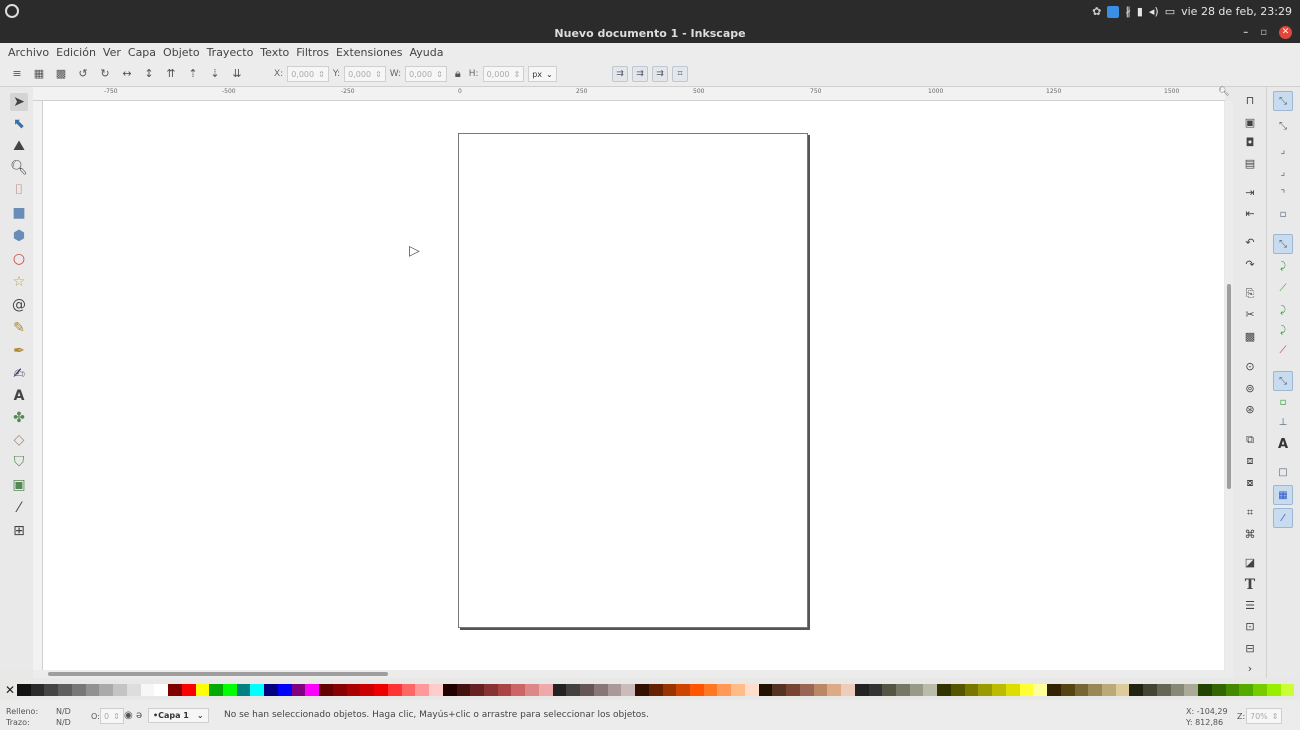 The width and height of the screenshot is (1300, 730). Describe the element at coordinates (365, 74) in the screenshot. I see `y-field: 0,000 ⇕` at that location.